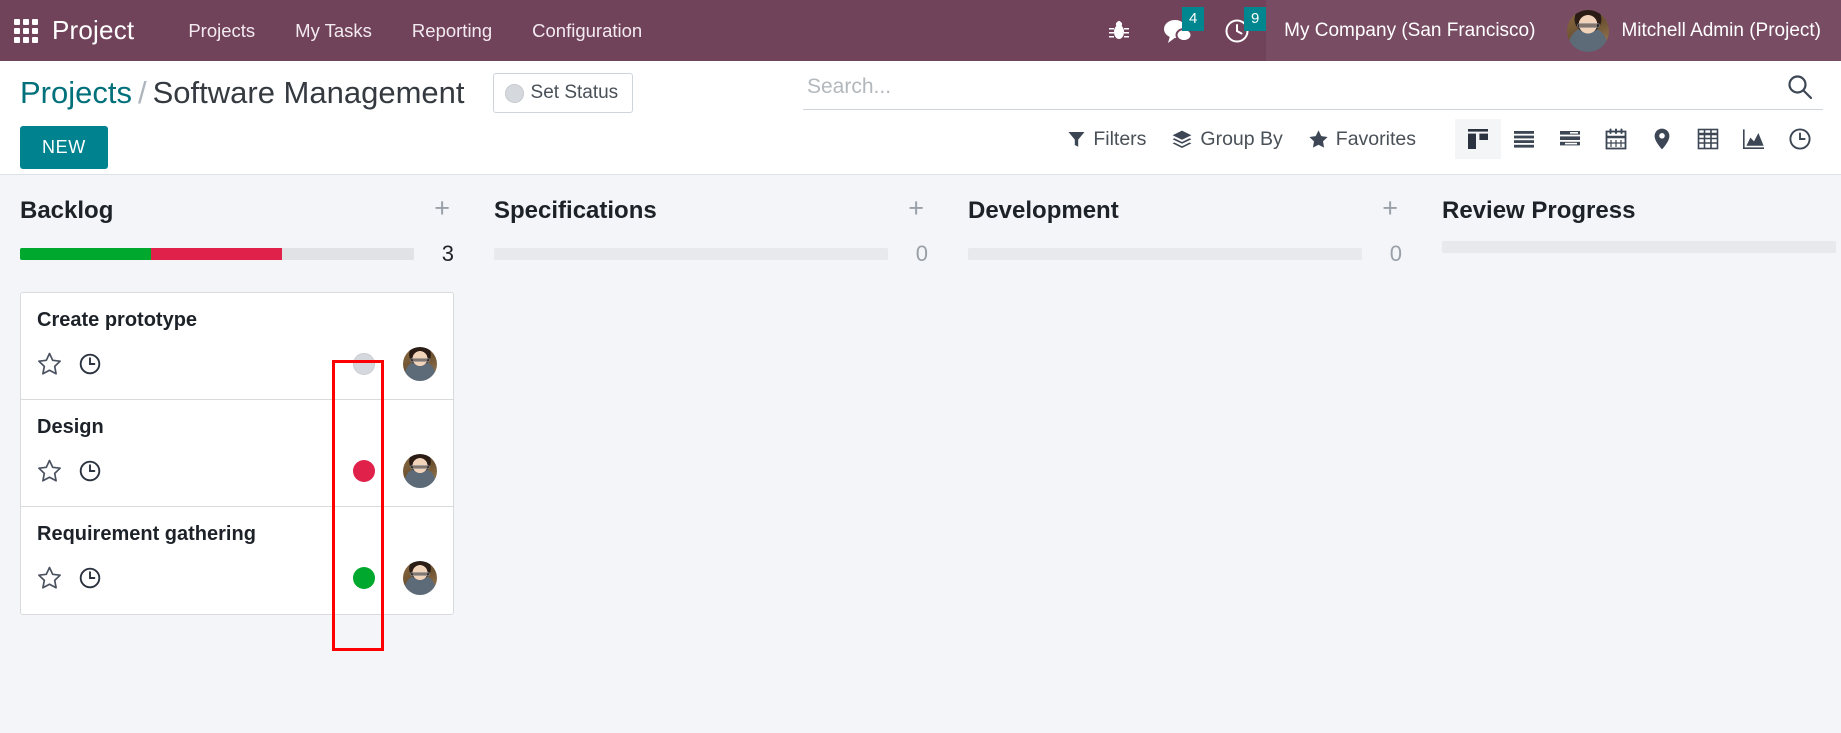 The height and width of the screenshot is (733, 1841). I want to click on kanban-card: Design, so click(237, 453).